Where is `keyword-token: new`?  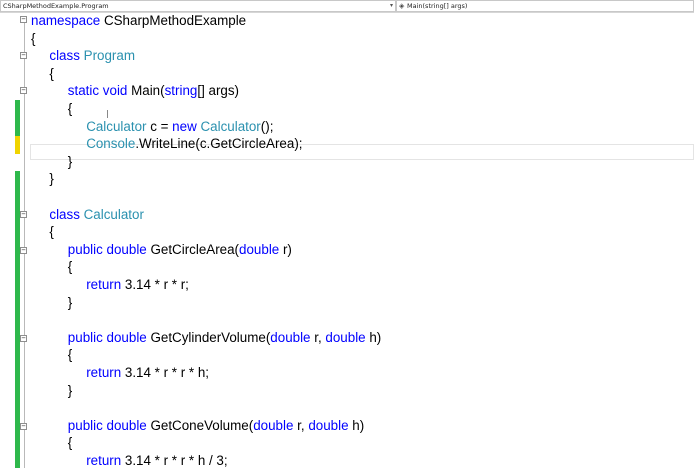 keyword-token: new is located at coordinates (184, 126).